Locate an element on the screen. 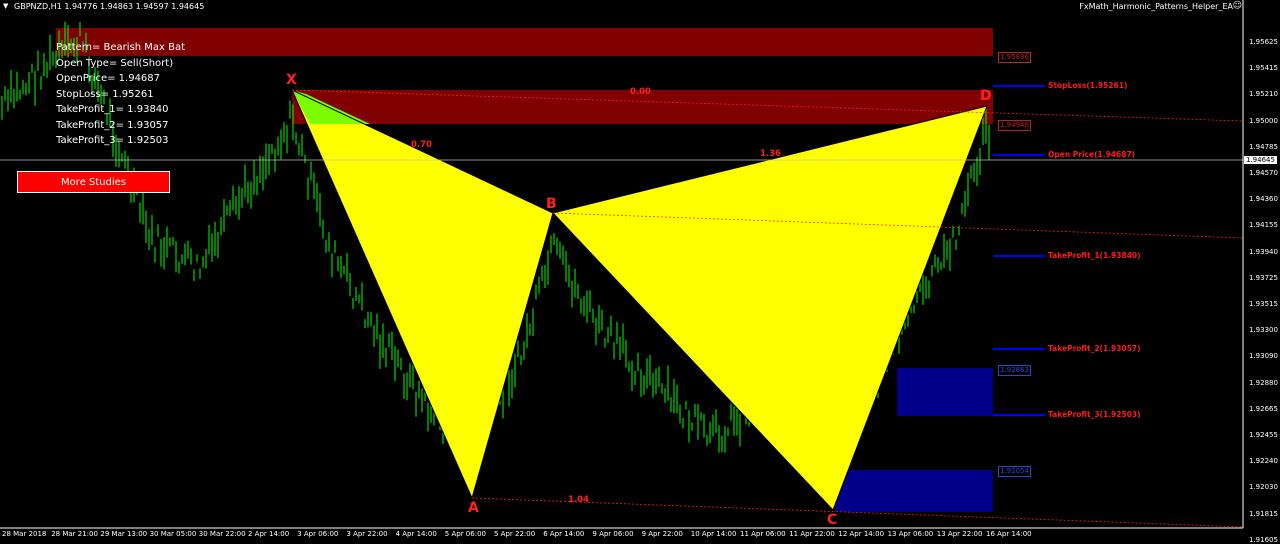  chart-menu-arrow-icon: ▼ is located at coordinates (5, 6).